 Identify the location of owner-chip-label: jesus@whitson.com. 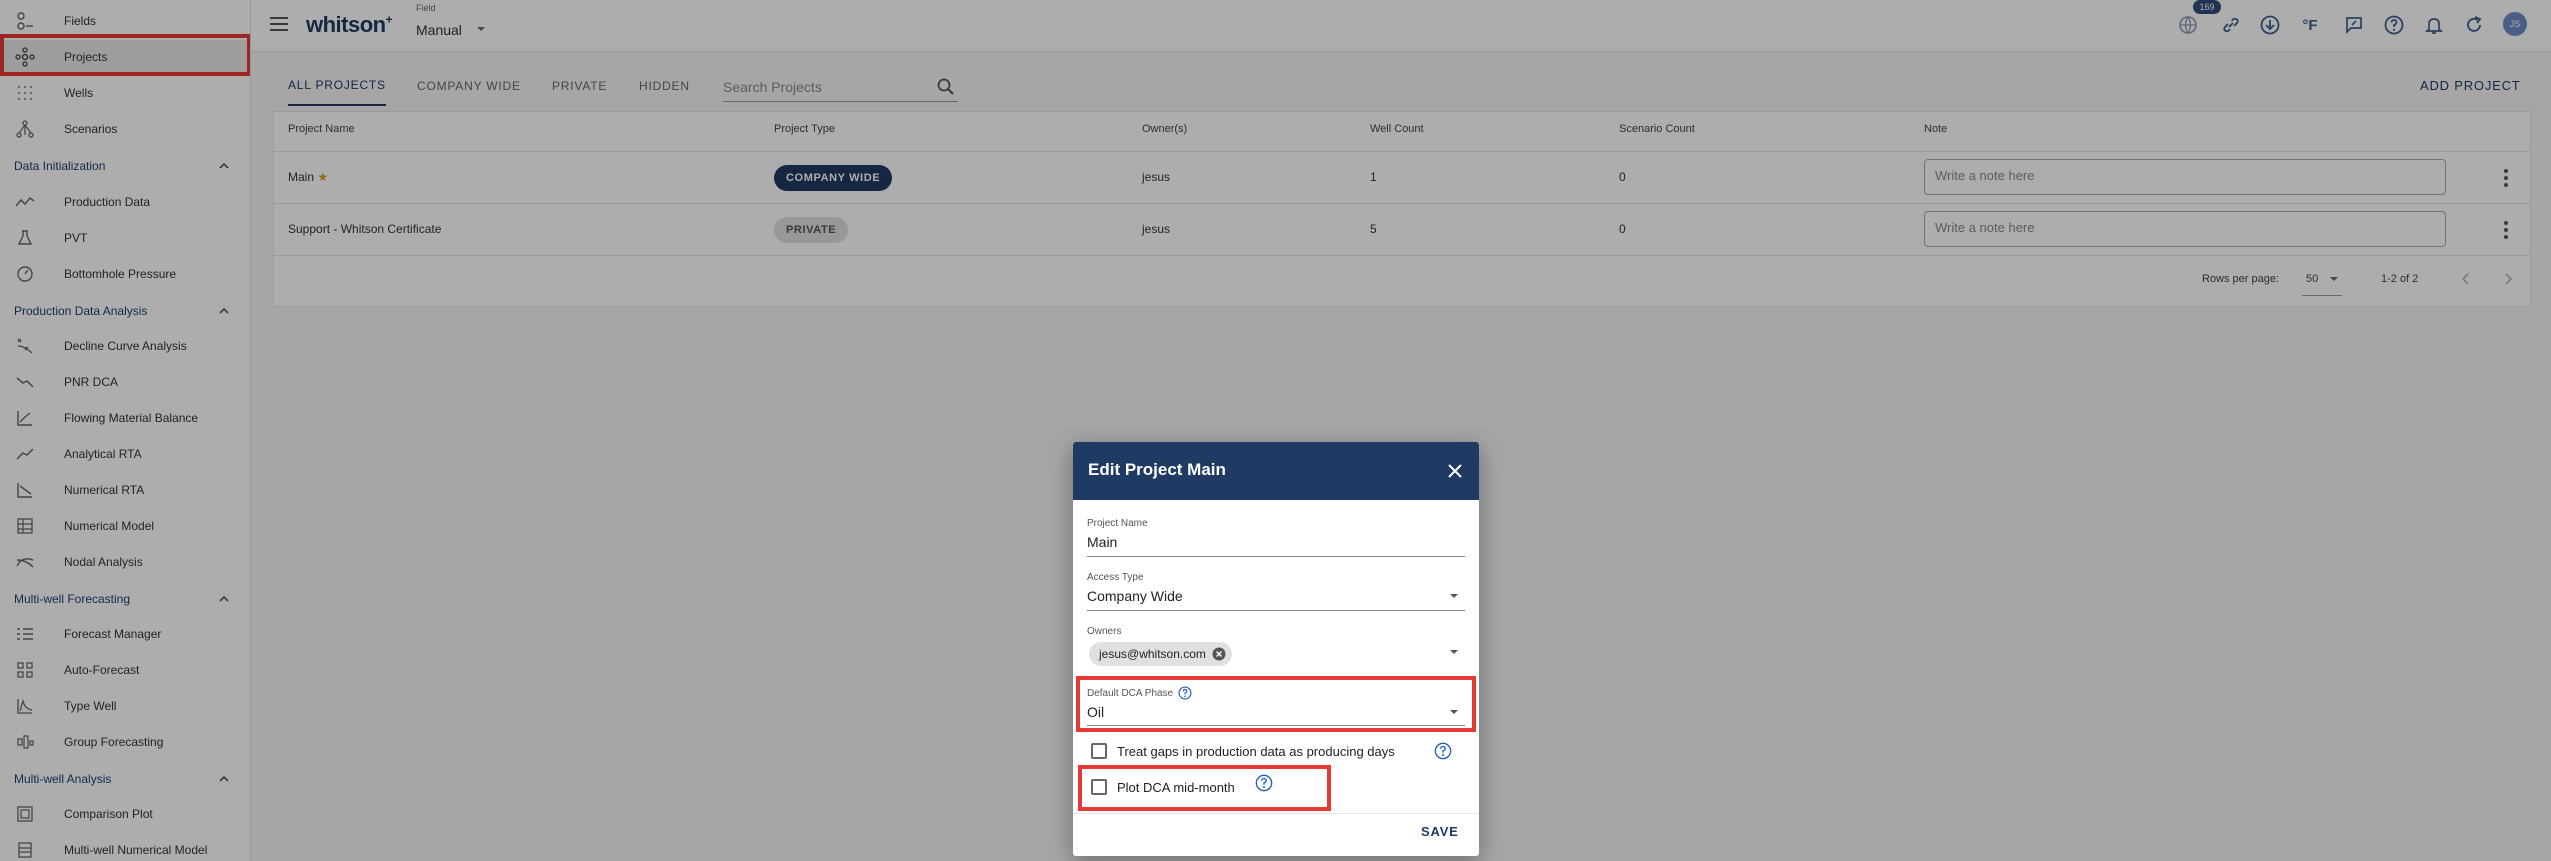
(1152, 654).